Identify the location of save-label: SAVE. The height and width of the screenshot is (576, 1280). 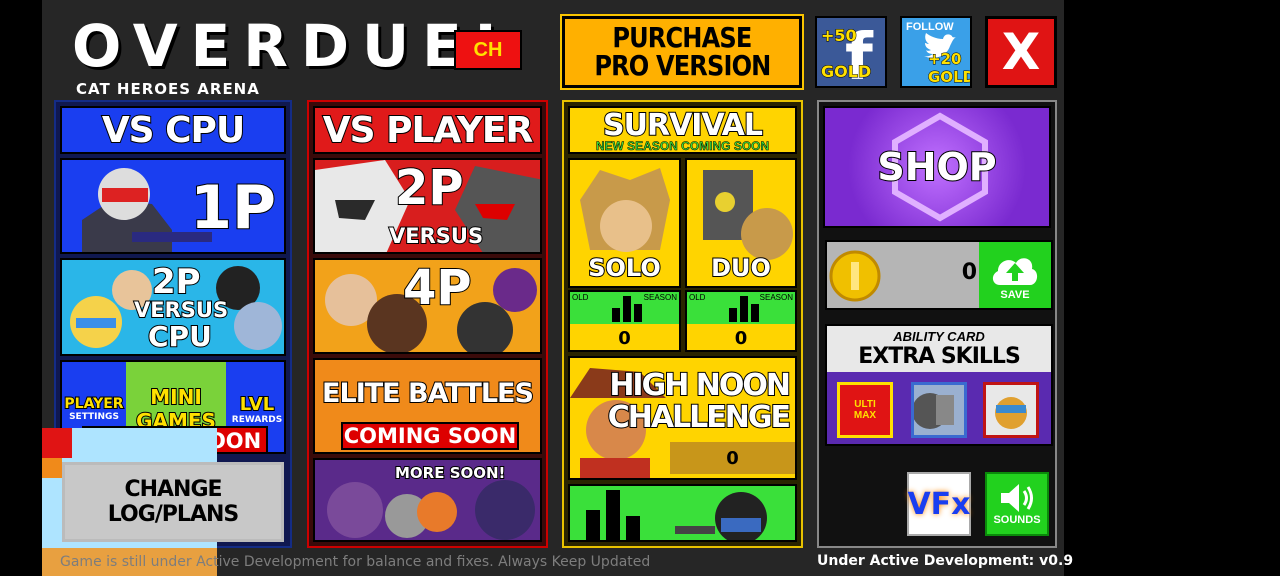
(1015, 295).